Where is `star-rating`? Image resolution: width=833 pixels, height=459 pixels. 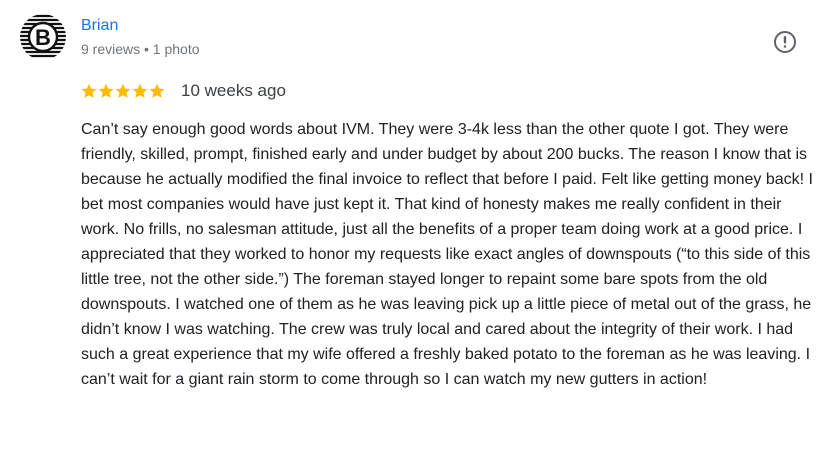
star-rating is located at coordinates (123, 91).